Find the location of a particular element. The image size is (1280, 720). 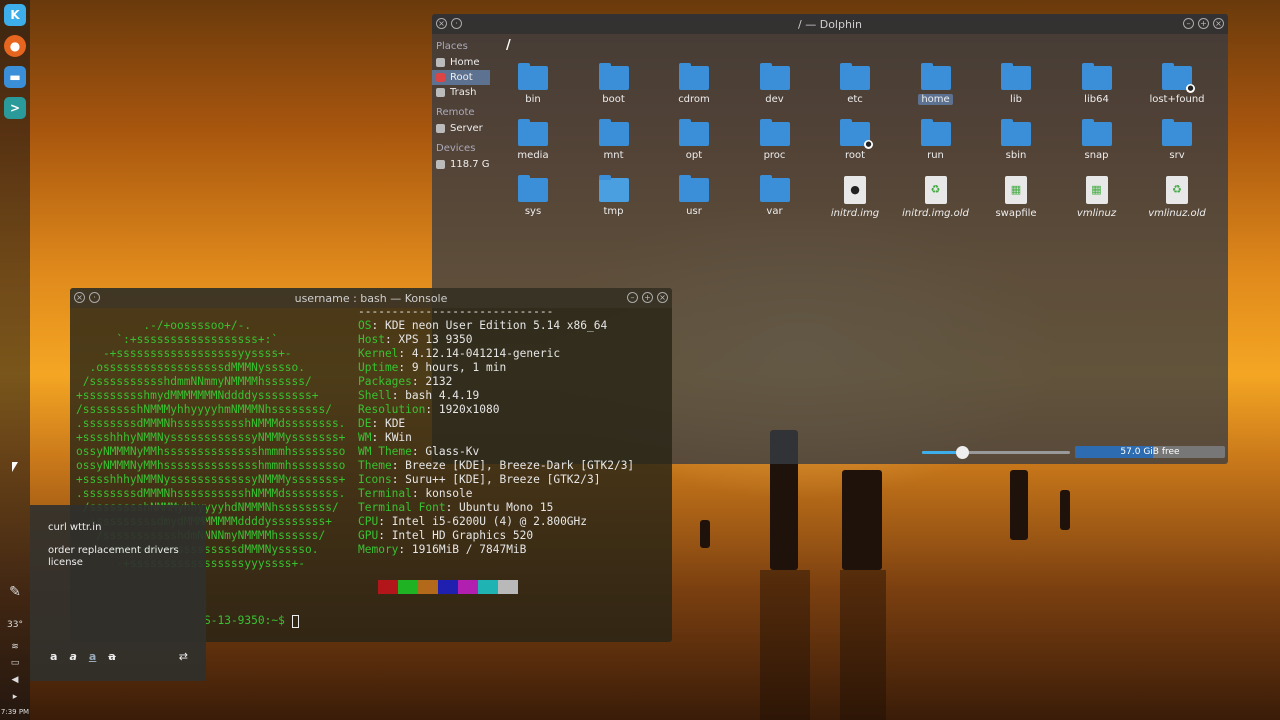

file-item: tmp is located at coordinates (614, 195).